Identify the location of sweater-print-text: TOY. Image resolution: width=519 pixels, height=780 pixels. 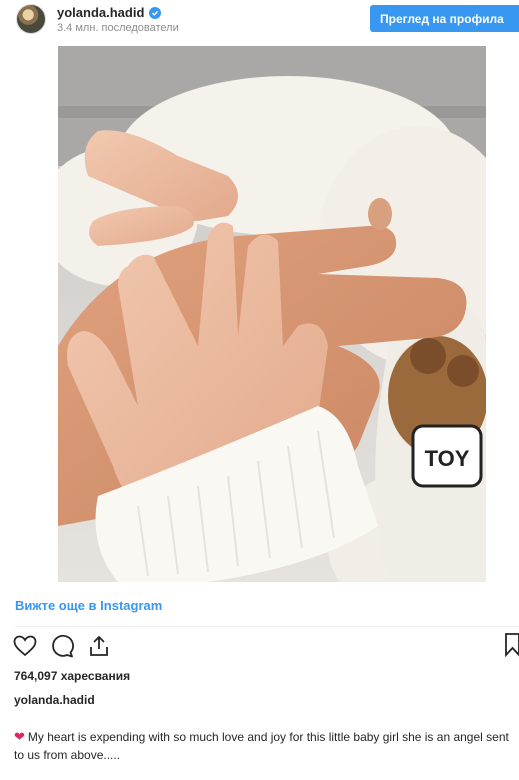
(447, 458).